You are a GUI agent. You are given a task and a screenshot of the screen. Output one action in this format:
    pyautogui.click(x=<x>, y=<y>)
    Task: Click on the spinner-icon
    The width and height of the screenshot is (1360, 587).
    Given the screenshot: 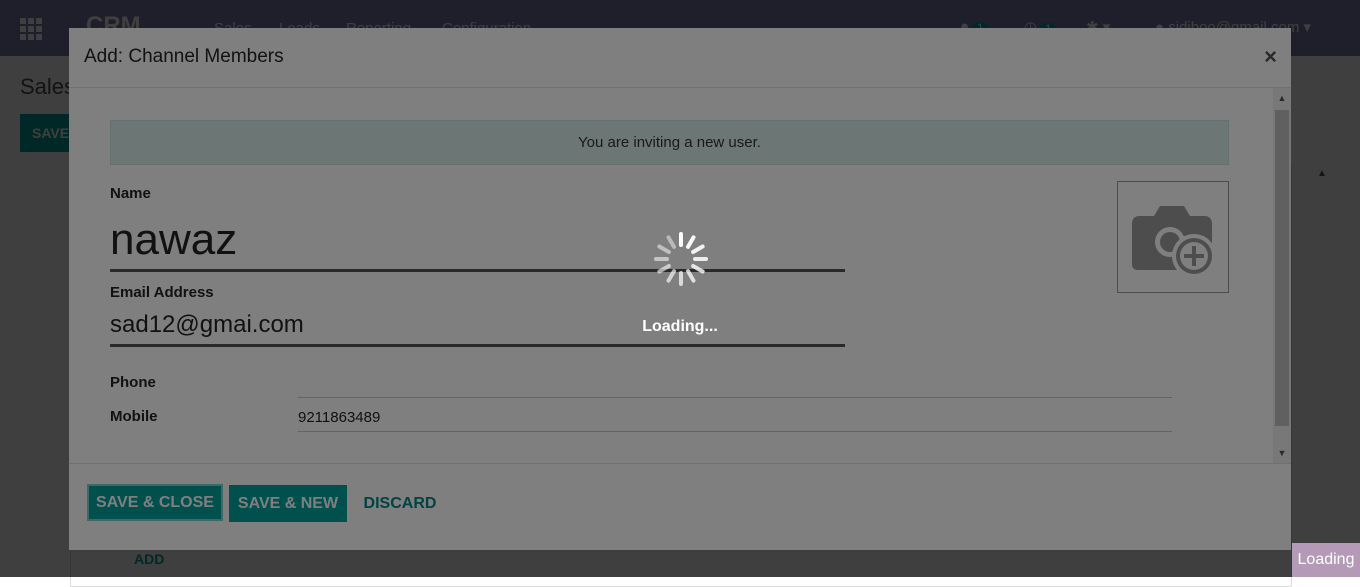 What is the action you would take?
    pyautogui.click(x=681, y=259)
    